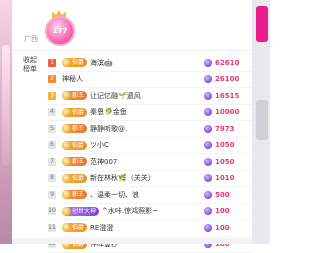 This screenshot has height=253, width=320. I want to click on user-name: 、温柔一切、浪, so click(147, 195).